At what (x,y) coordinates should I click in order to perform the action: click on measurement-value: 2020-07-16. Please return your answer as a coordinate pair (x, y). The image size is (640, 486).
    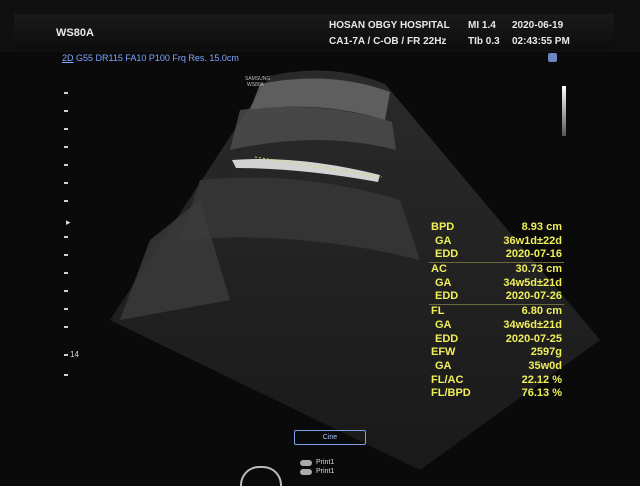
    Looking at the image, I should click on (533, 254).